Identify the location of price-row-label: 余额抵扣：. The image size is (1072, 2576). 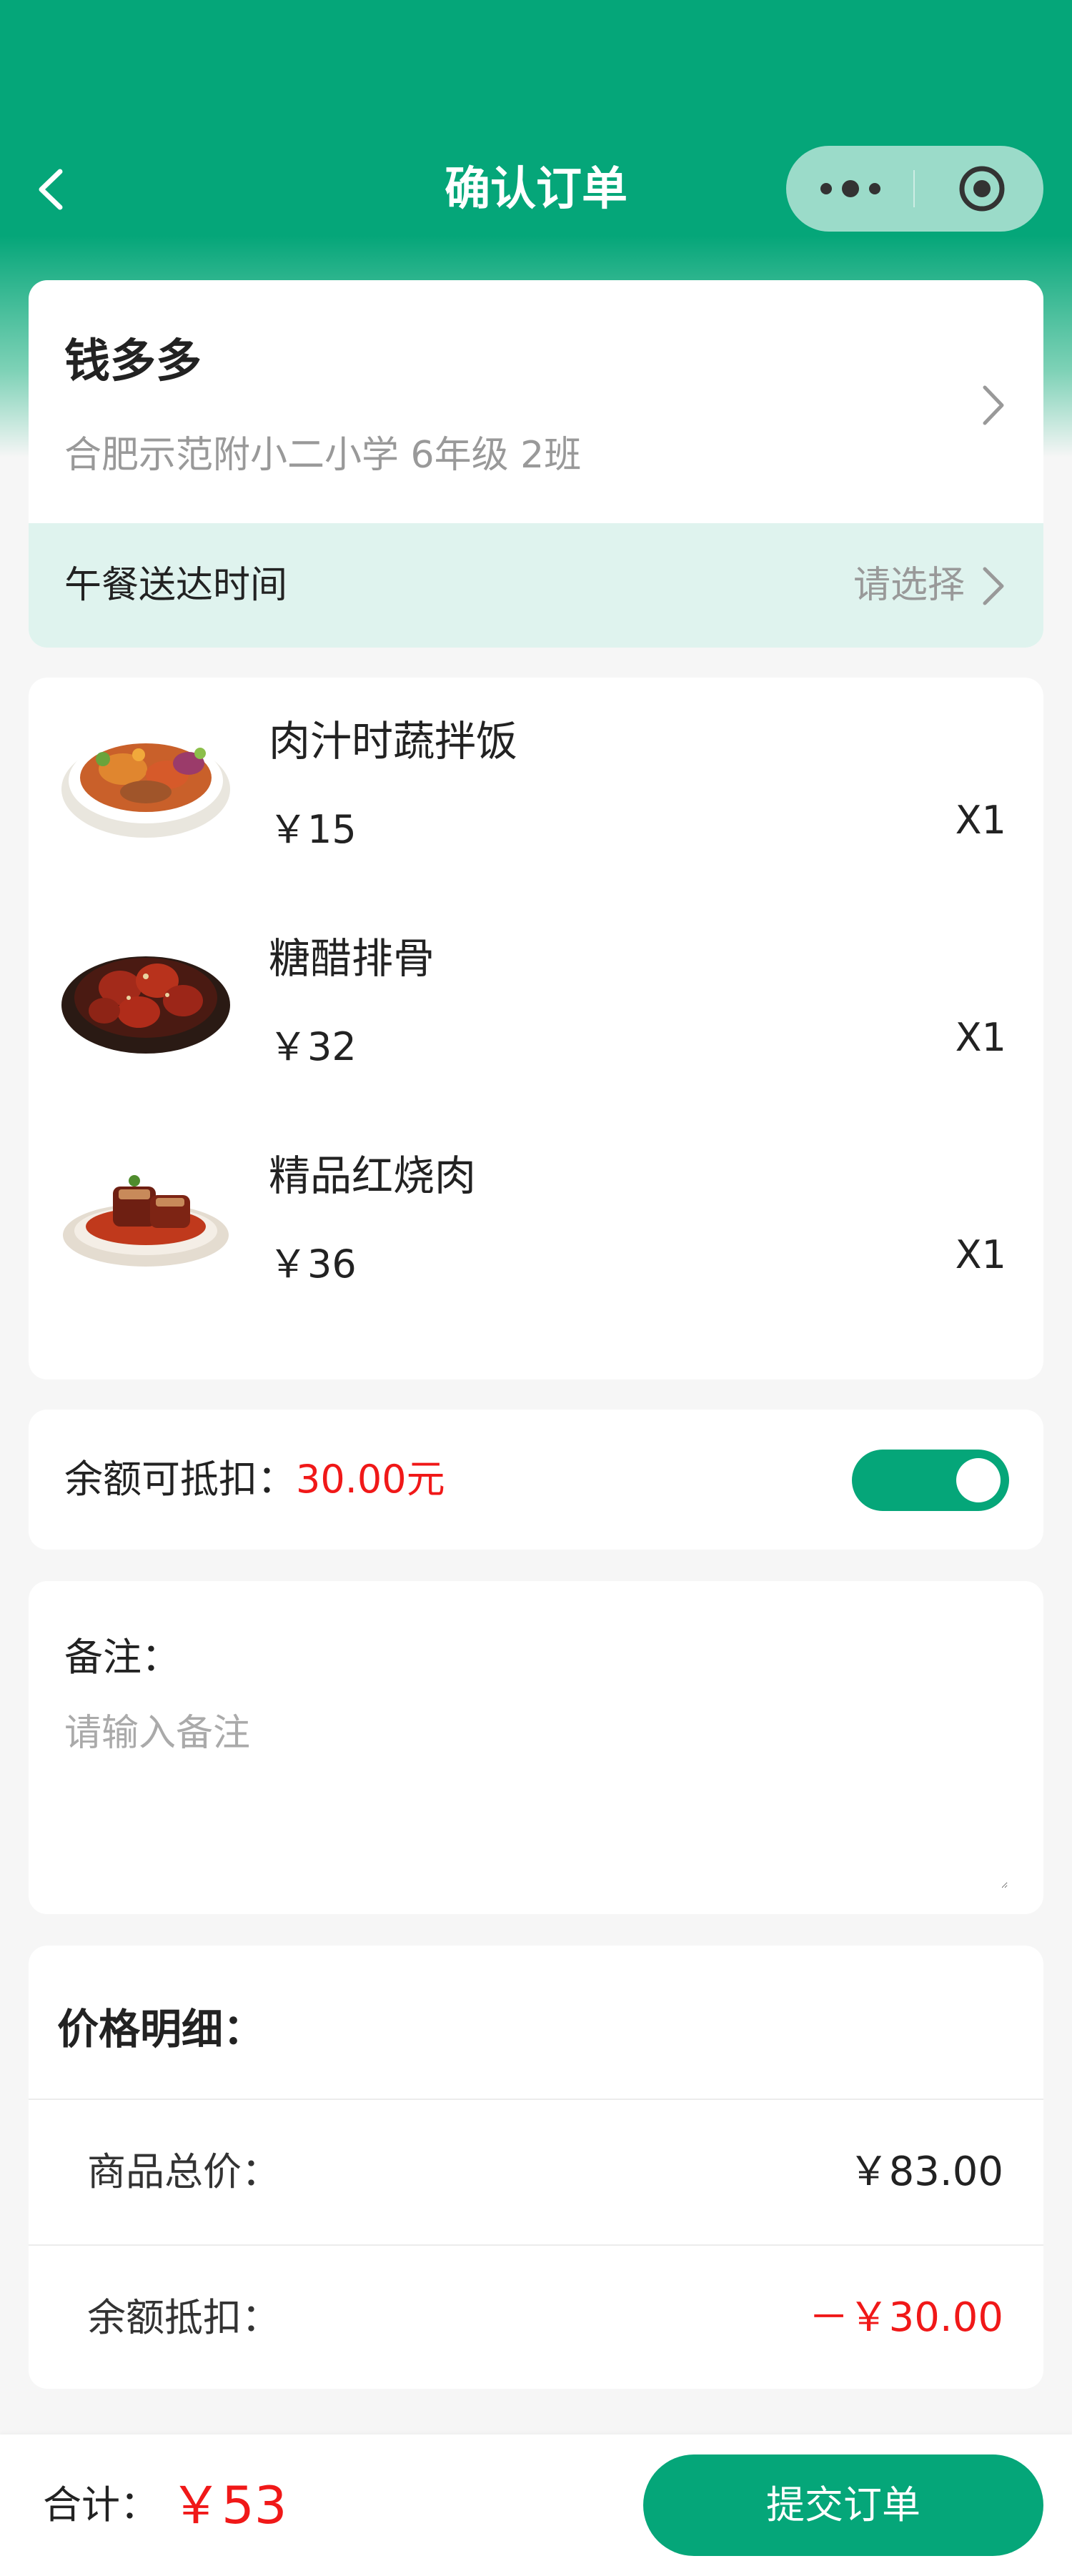
(183, 2318).